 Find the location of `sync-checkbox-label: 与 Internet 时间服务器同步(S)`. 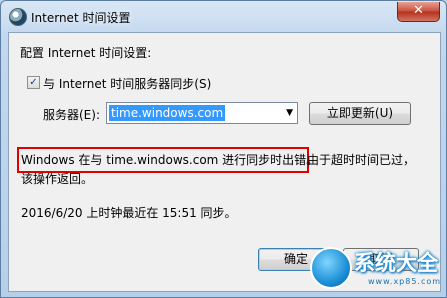

sync-checkbox-label: 与 Internet 时间服务器同步(S) is located at coordinates (127, 83).